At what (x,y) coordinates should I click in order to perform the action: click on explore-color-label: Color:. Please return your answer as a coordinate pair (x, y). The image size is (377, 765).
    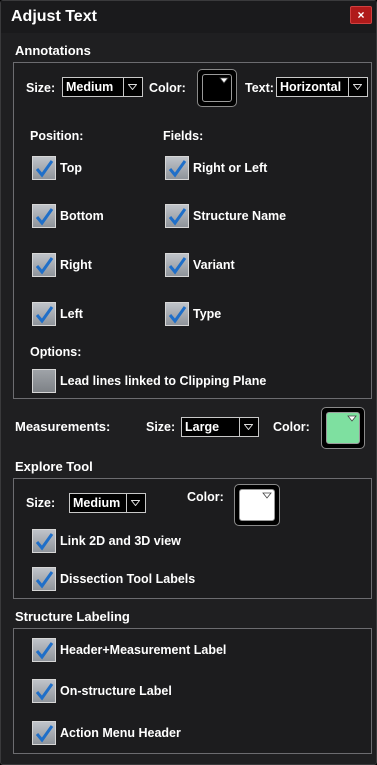
    Looking at the image, I should click on (205, 497).